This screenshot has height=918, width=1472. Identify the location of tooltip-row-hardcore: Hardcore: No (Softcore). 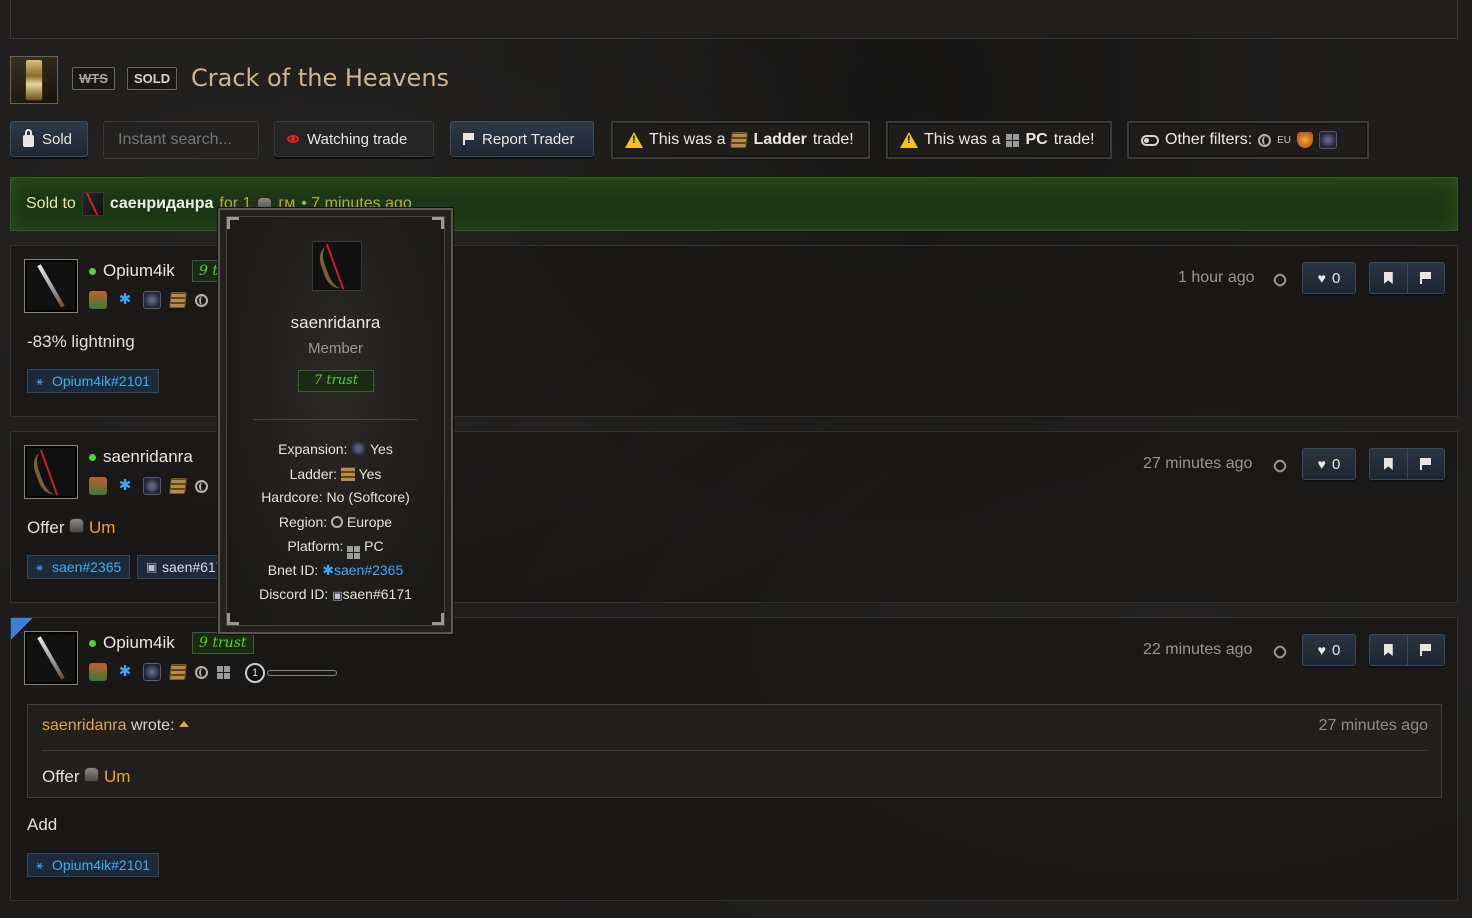
(335, 497).